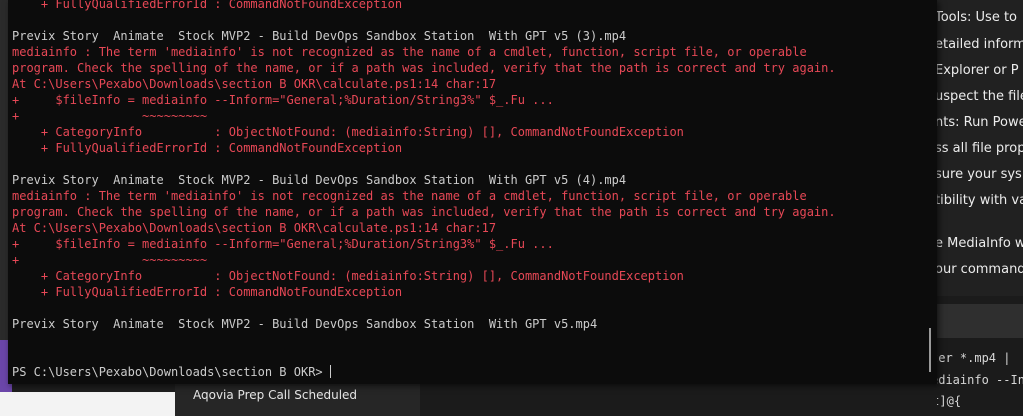 Image resolution: width=1023 pixels, height=416 pixels. What do you see at coordinates (980, 44) in the screenshot?
I see `chat-line: etailed inform` at bounding box center [980, 44].